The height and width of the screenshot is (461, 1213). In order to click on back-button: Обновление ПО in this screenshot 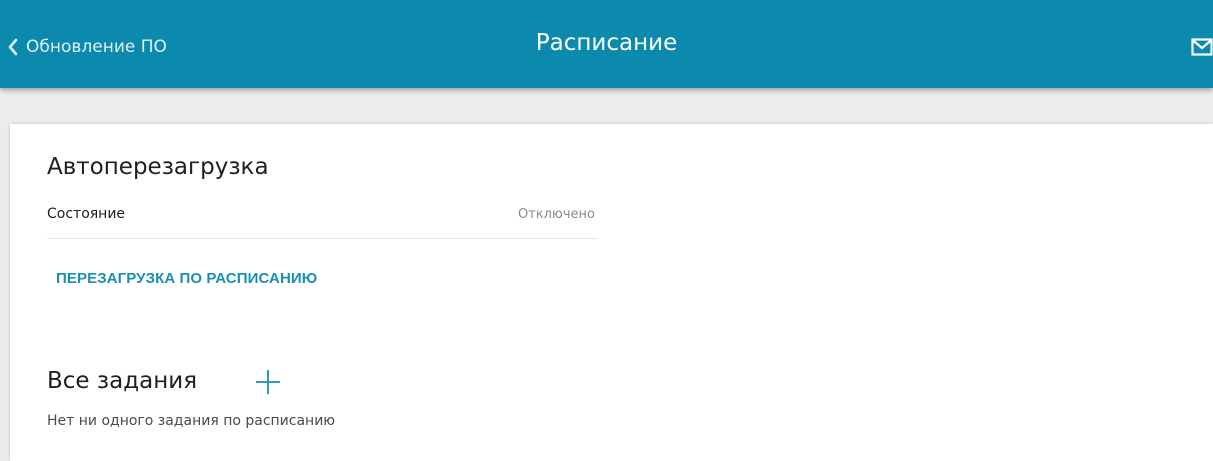, I will do `click(87, 47)`.